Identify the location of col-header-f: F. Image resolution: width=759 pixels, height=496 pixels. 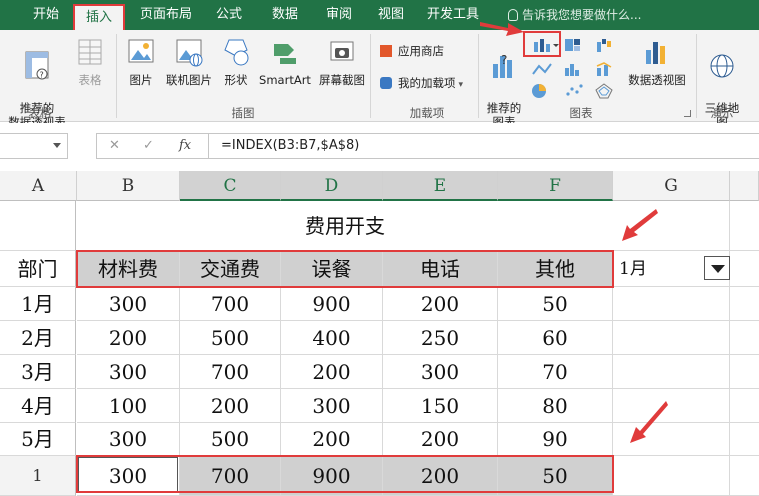
(555, 186).